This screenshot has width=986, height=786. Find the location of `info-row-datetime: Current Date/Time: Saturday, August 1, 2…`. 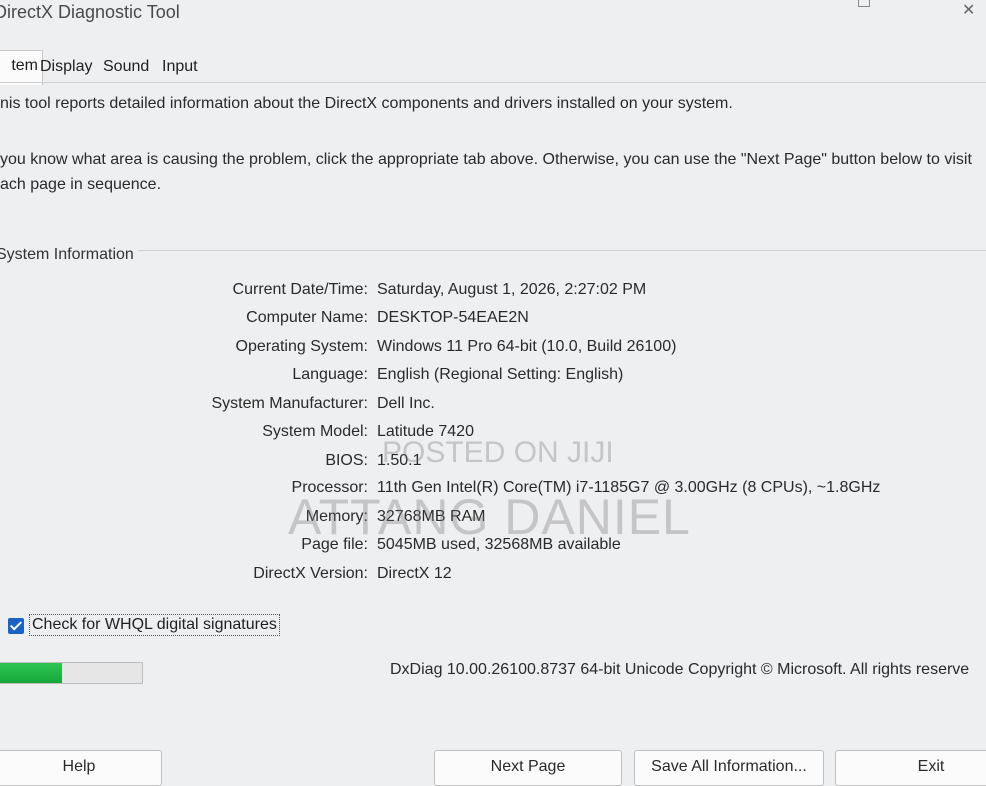

info-row-datetime: Current Date/Time: Saturday, August 1, 2… is located at coordinates (493, 295).